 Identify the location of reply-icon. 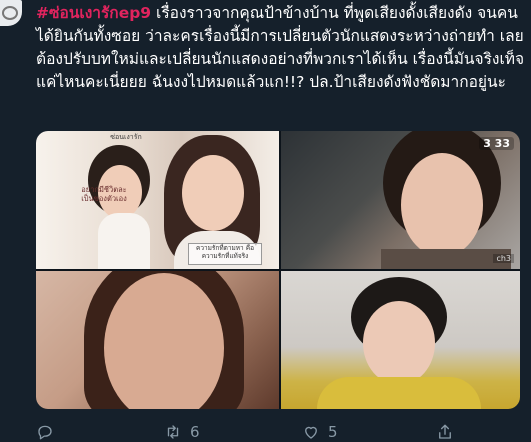
(45, 432).